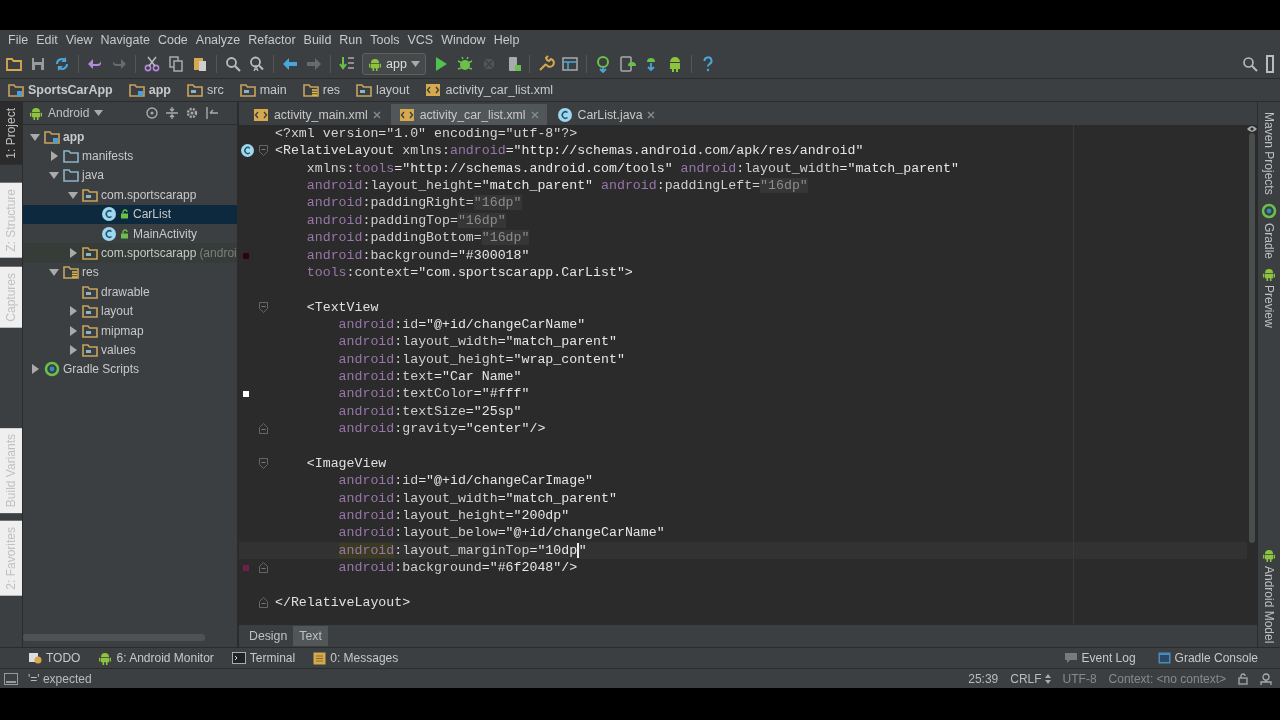 This screenshot has width=1280, height=720. What do you see at coordinates (983, 678) in the screenshot?
I see `cursor-position: 25:39` at bounding box center [983, 678].